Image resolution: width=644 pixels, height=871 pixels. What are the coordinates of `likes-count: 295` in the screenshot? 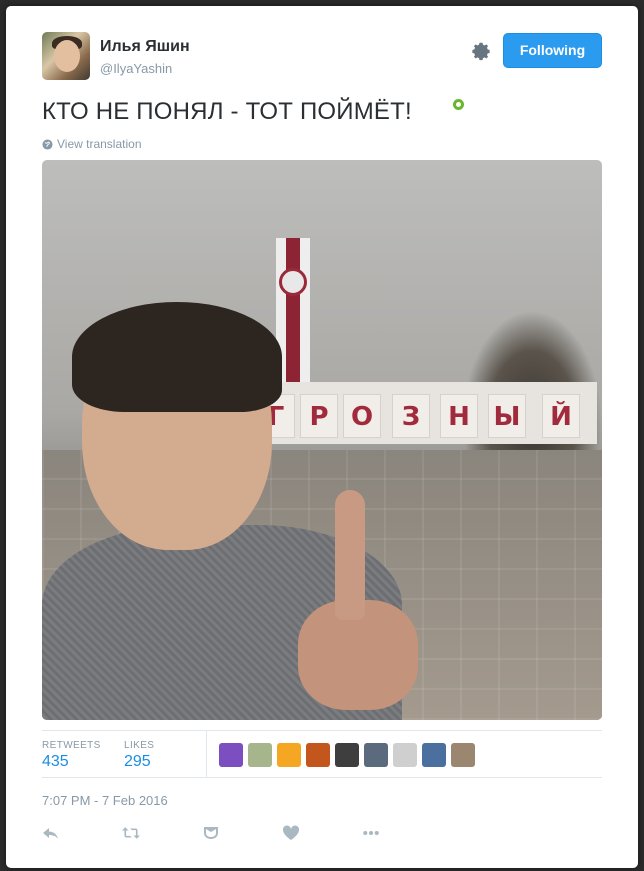 It's located at (137, 762).